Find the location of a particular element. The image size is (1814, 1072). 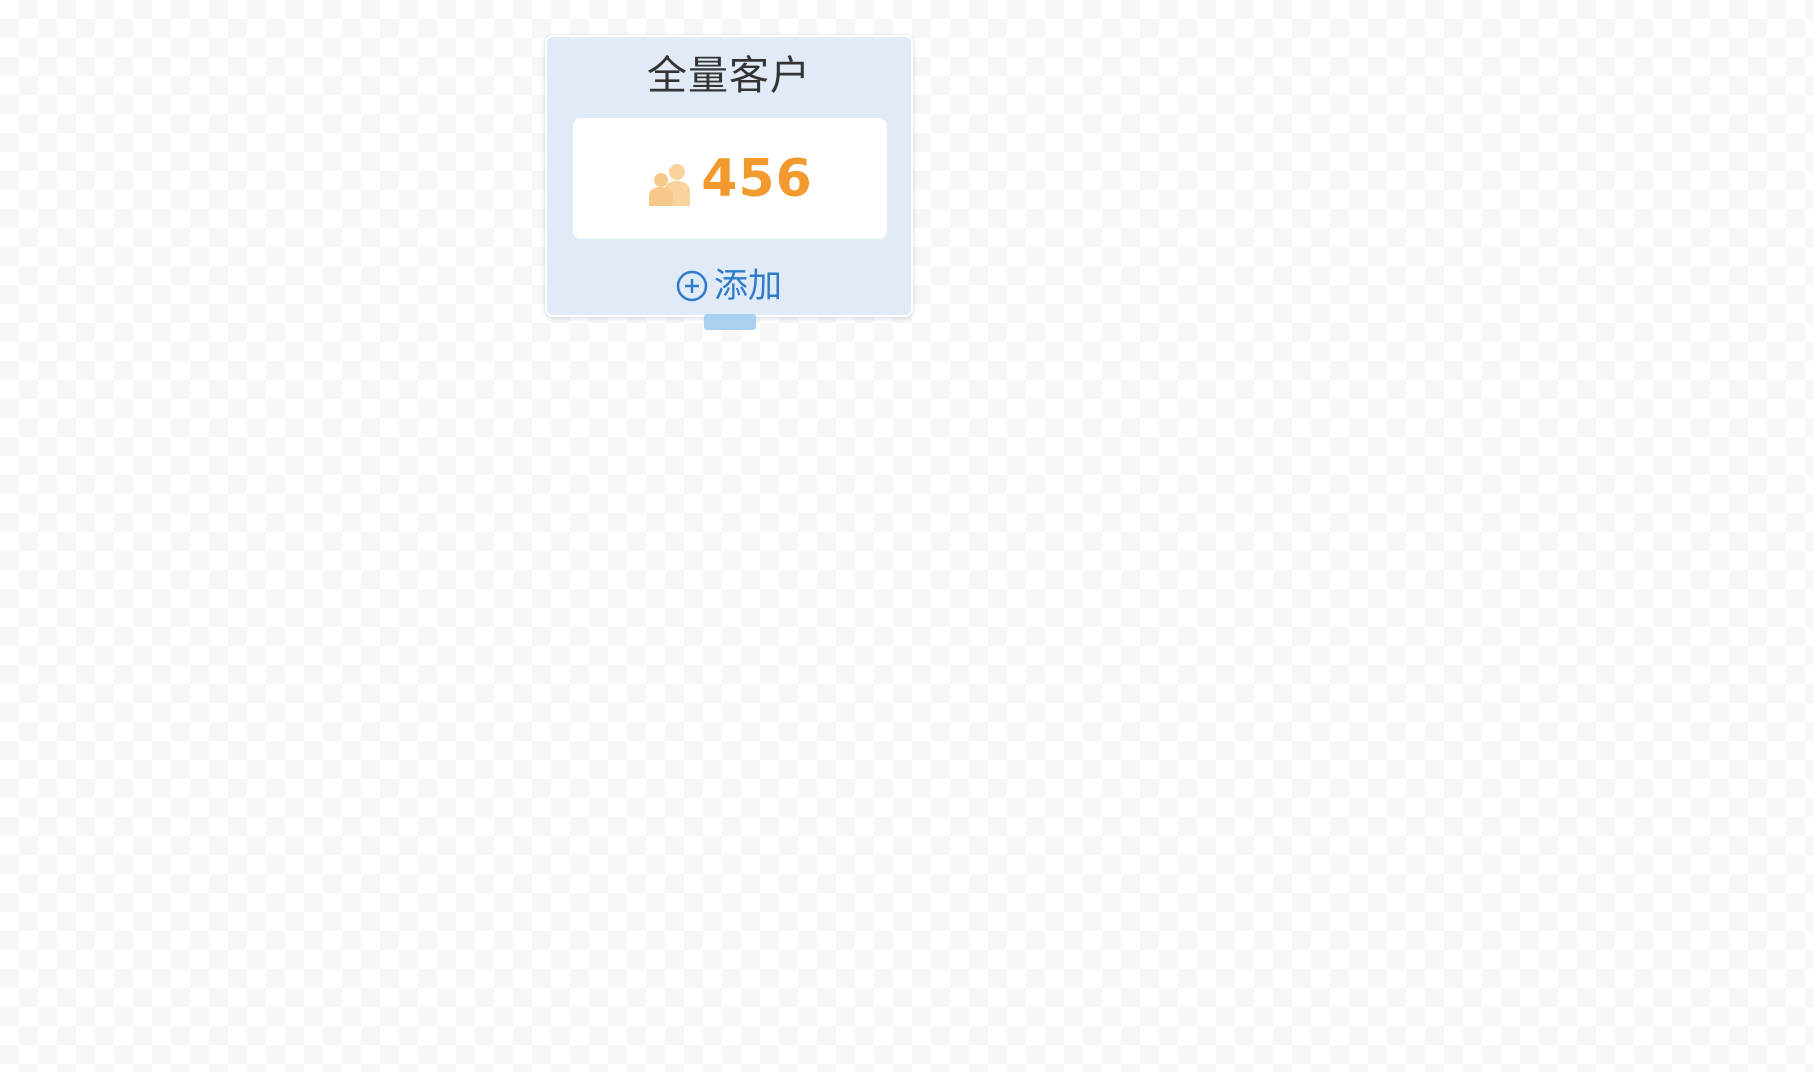

add-button: 添加 is located at coordinates (729, 286).